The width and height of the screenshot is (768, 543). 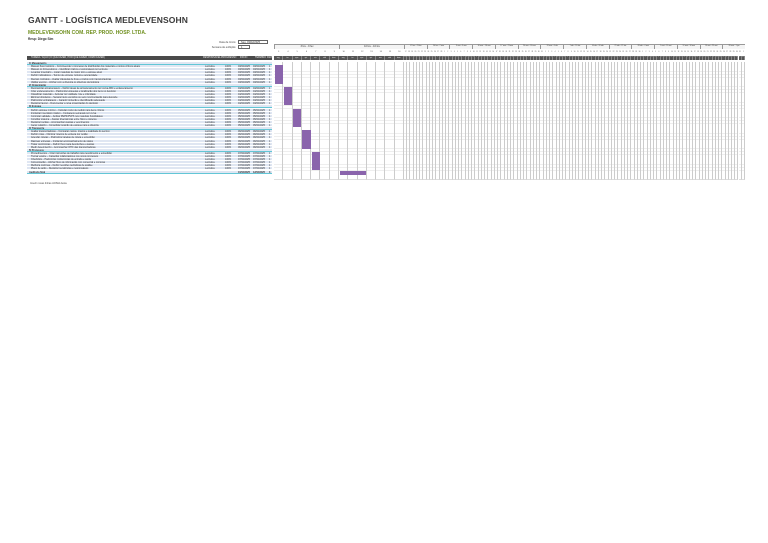 I want to click on col-progress: PROGRESSO, so click(x=229, y=57).